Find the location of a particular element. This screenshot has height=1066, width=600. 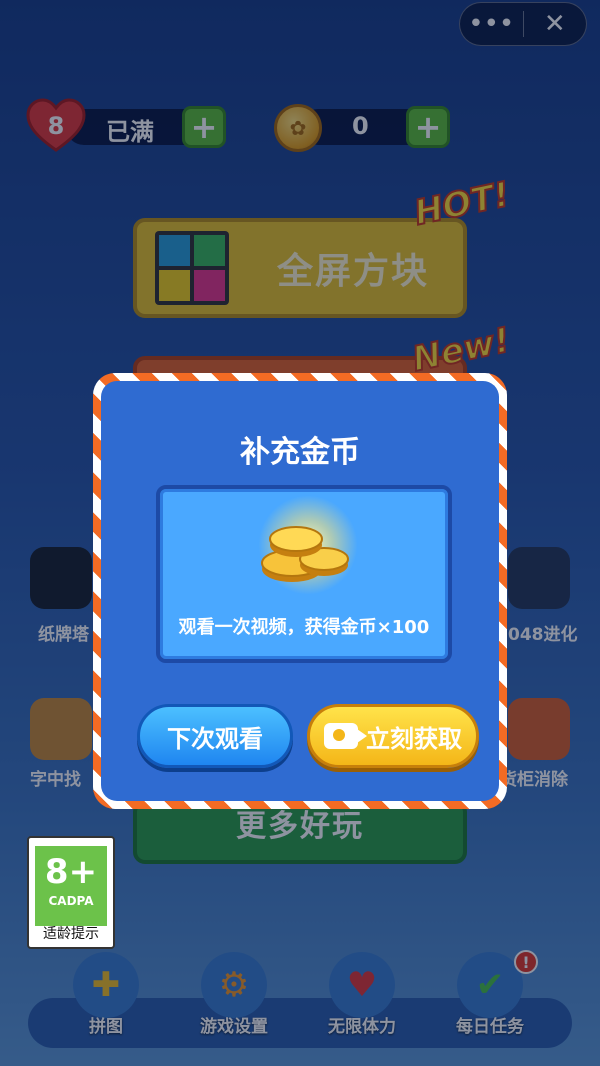

reward-description: 观看一次视频，获得金币×100 is located at coordinates (304, 627).